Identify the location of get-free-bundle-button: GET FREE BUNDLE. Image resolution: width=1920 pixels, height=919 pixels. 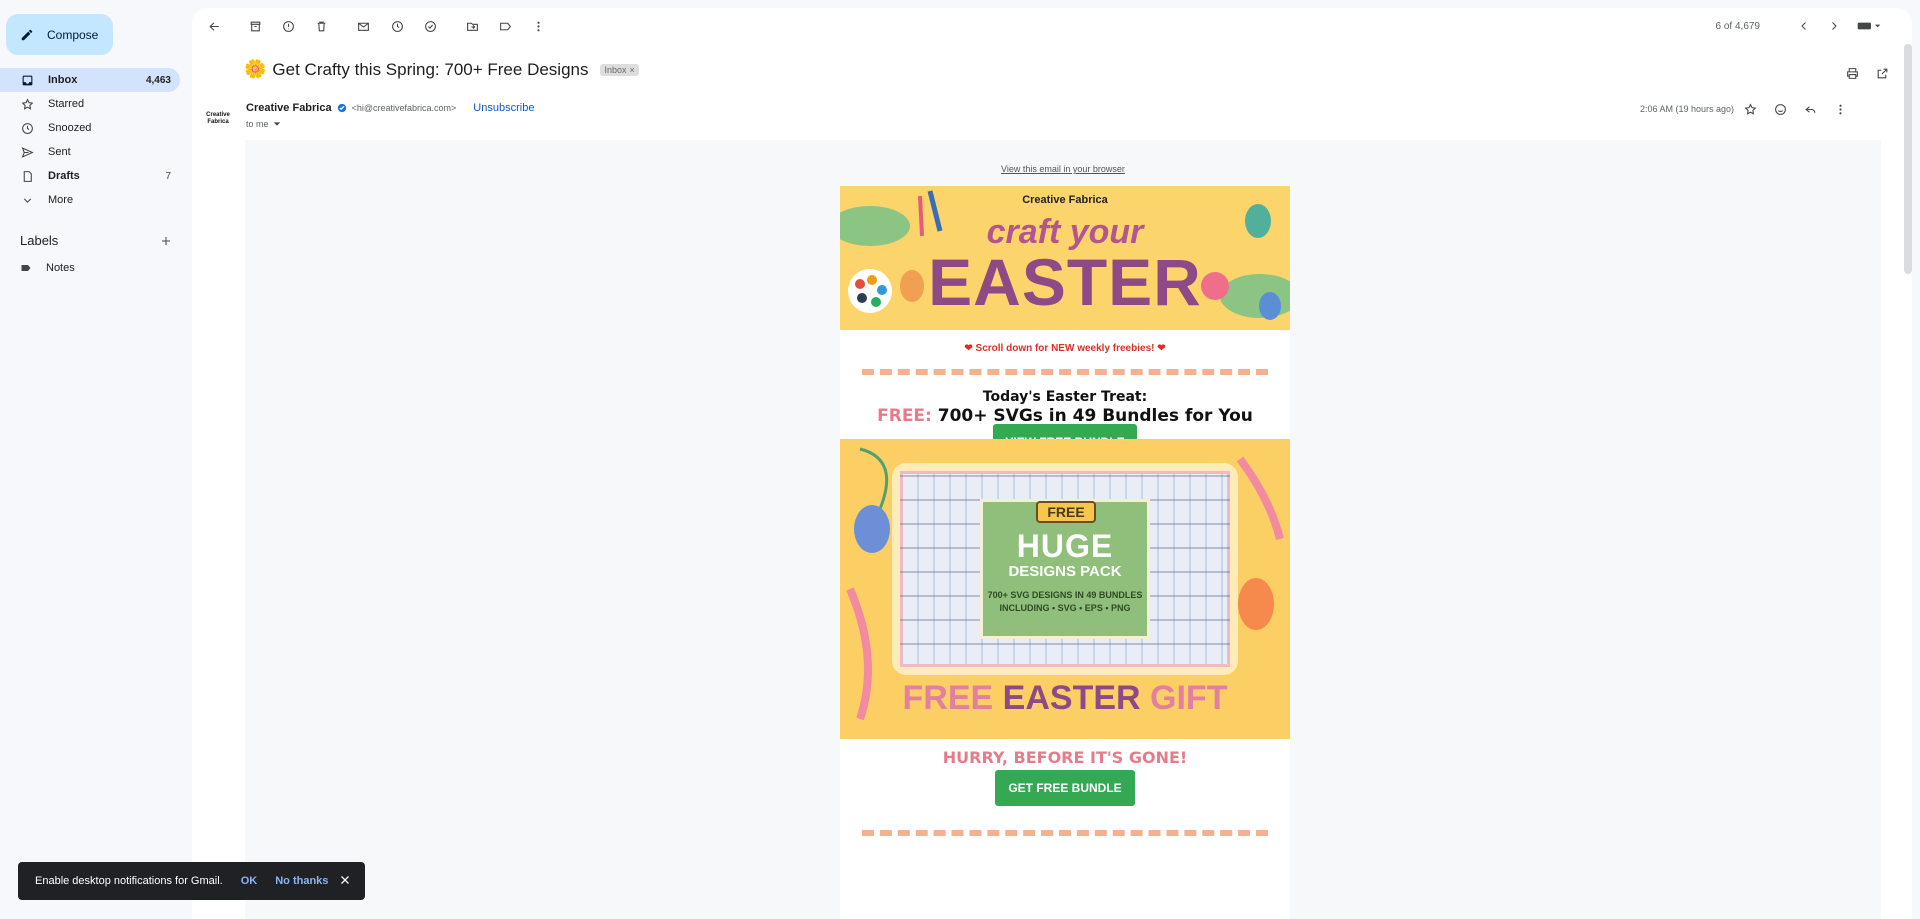
(1065, 788).